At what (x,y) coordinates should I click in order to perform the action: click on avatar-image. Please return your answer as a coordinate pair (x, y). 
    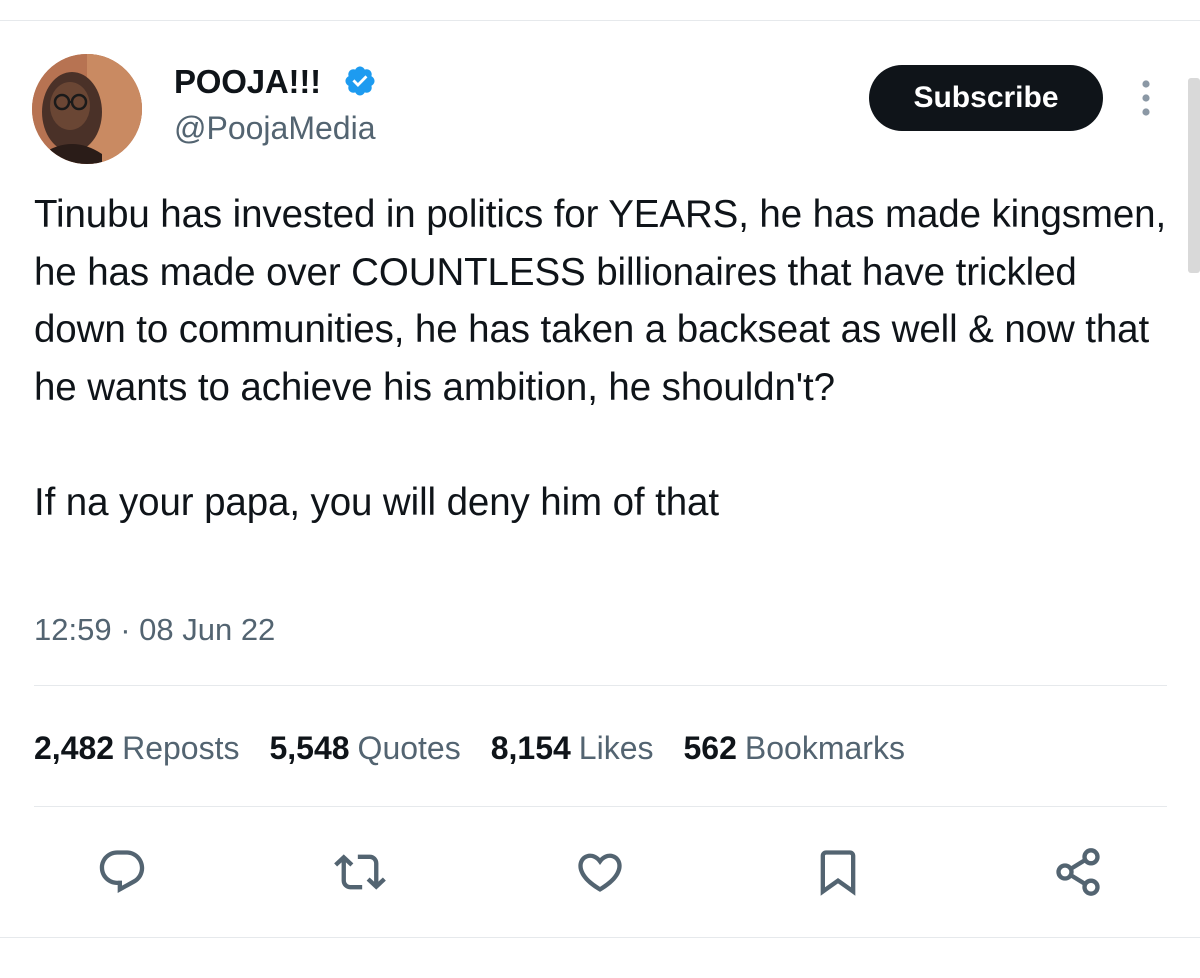
    Looking at the image, I should click on (87, 109).